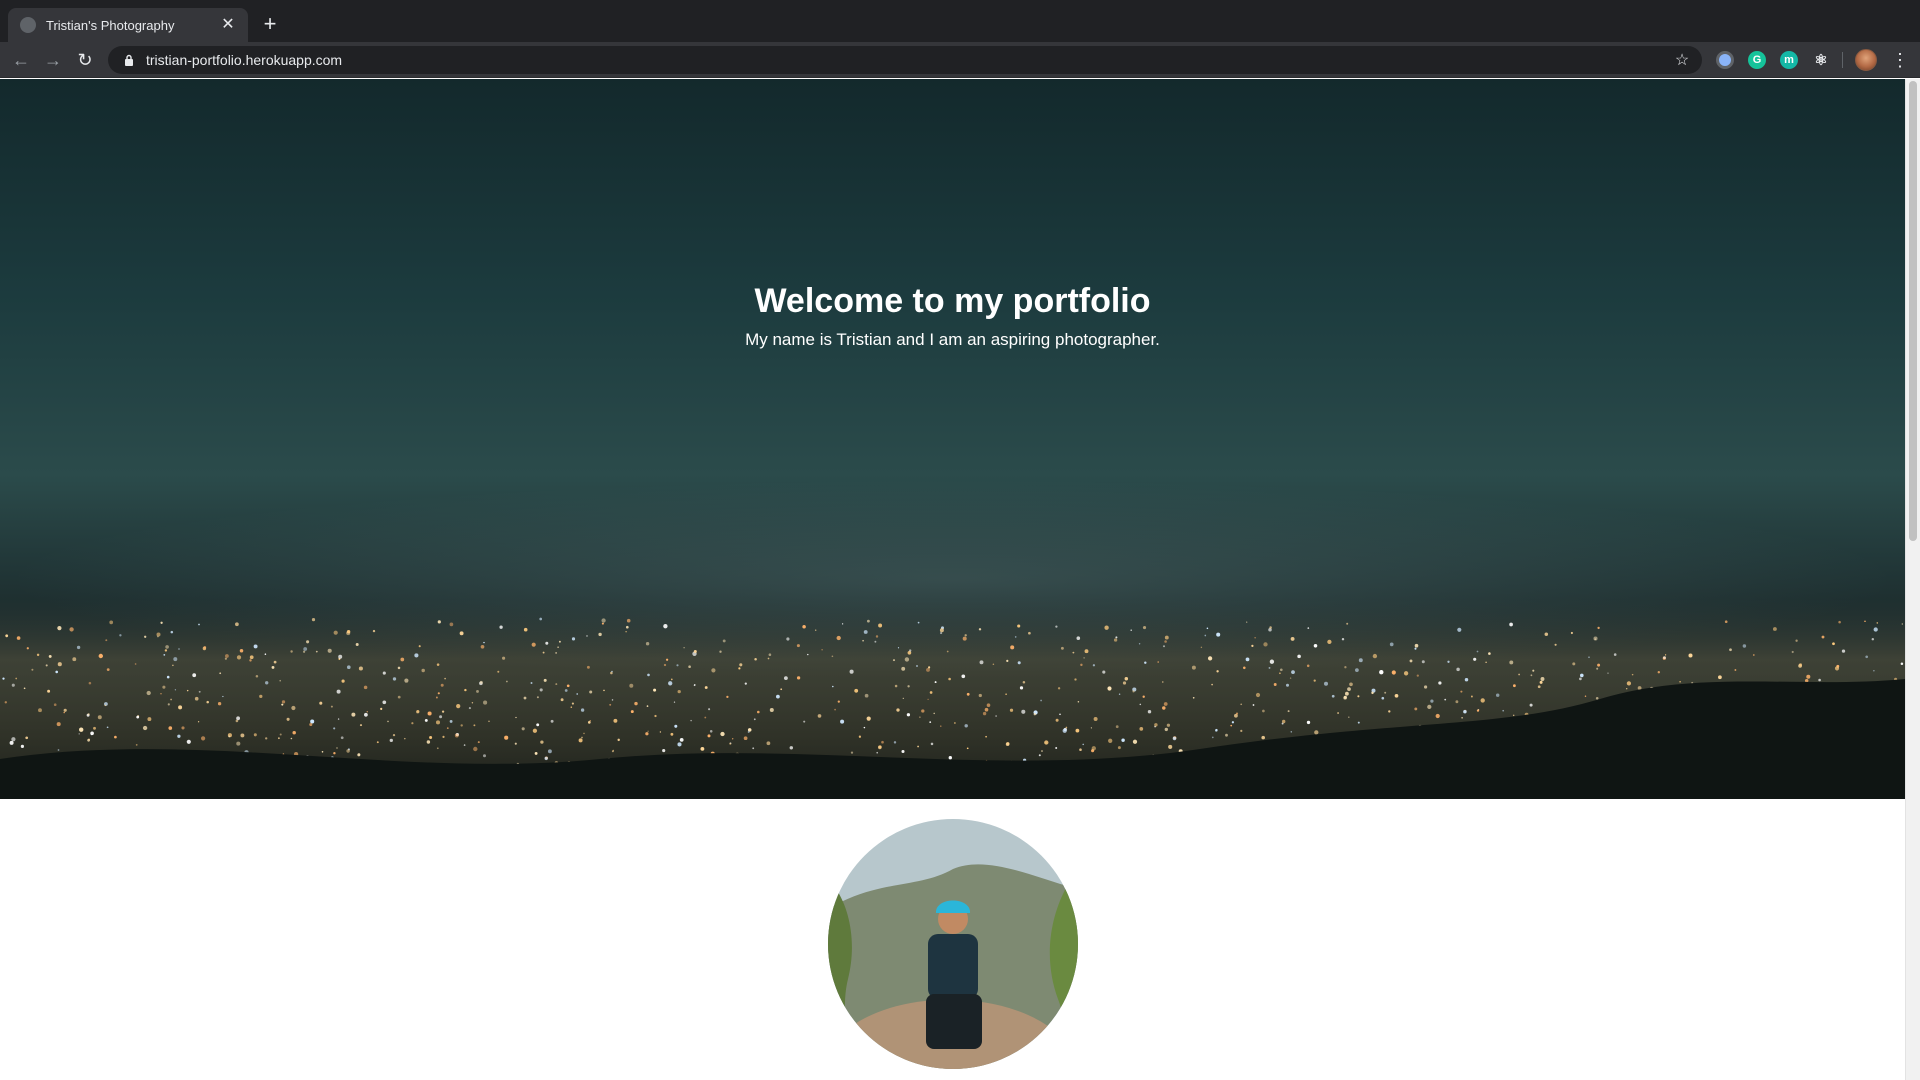 Image resolution: width=1920 pixels, height=1080 pixels. What do you see at coordinates (85, 60) in the screenshot?
I see `reload-button: ↻` at bounding box center [85, 60].